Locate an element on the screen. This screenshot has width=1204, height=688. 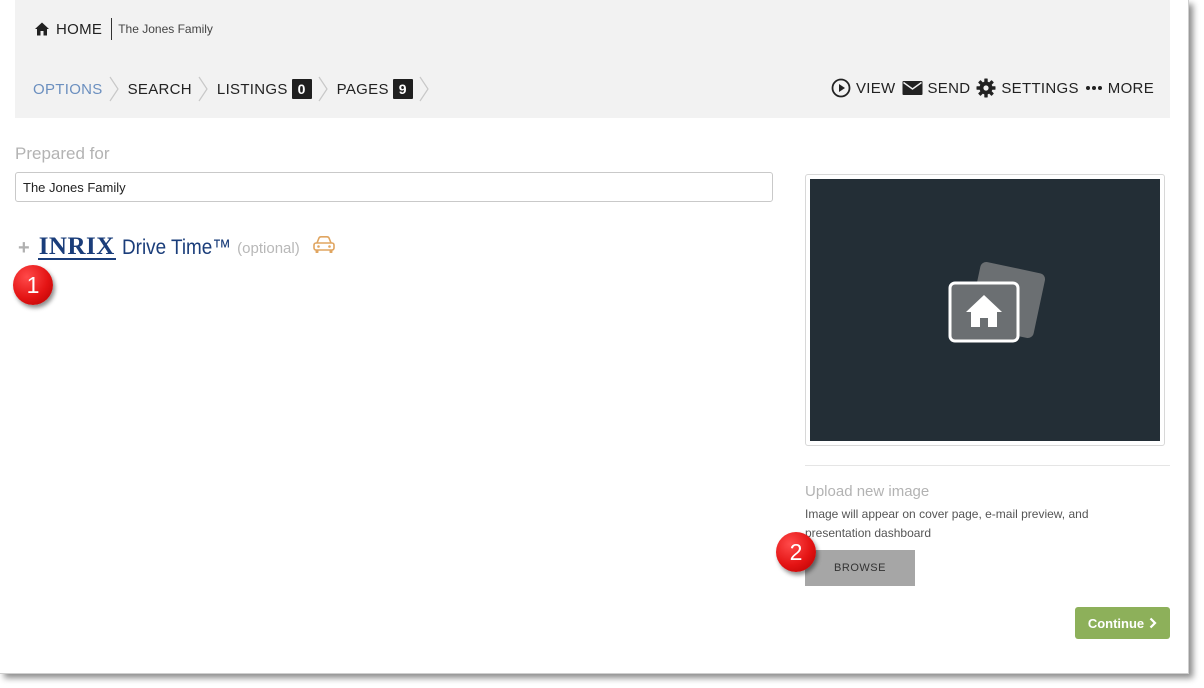
step-options: OPTIONS is located at coordinates (68, 89).